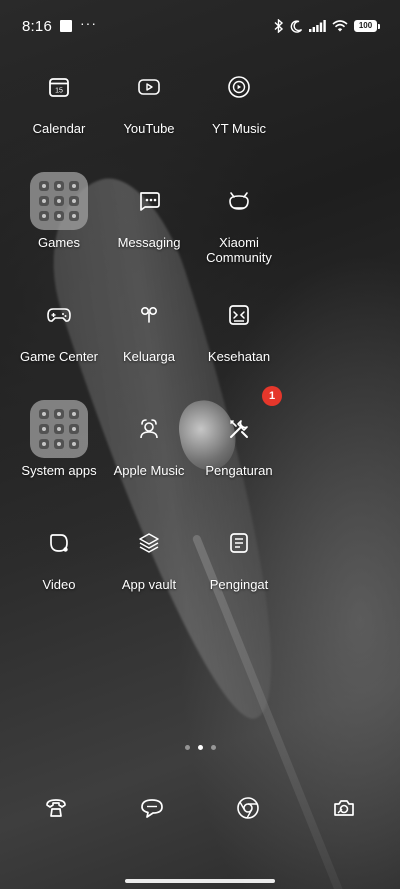 The image size is (400, 889). I want to click on status-left: 8:16 ···, so click(59, 25).